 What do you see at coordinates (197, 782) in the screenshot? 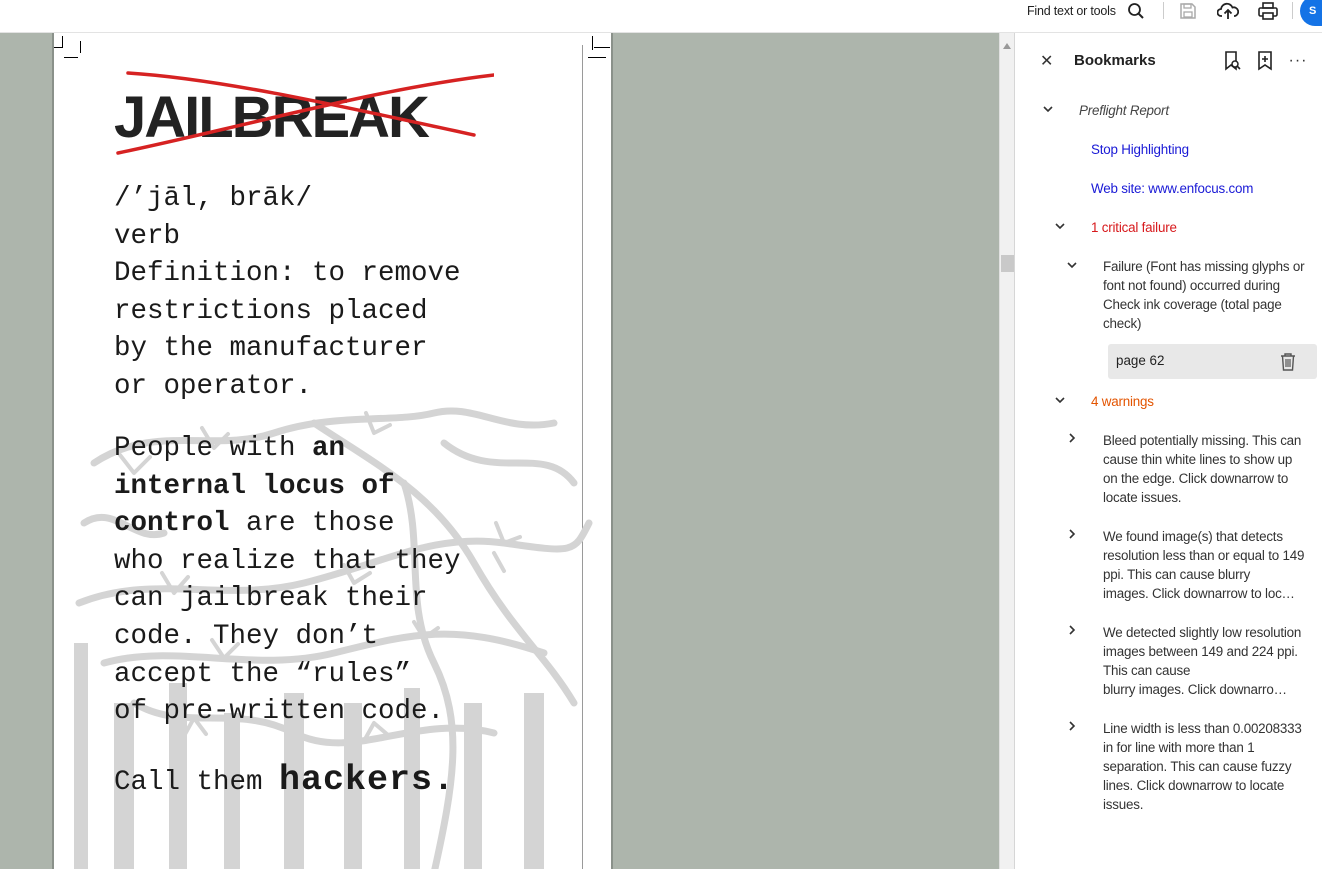
I see `closing-text: Call them` at bounding box center [197, 782].